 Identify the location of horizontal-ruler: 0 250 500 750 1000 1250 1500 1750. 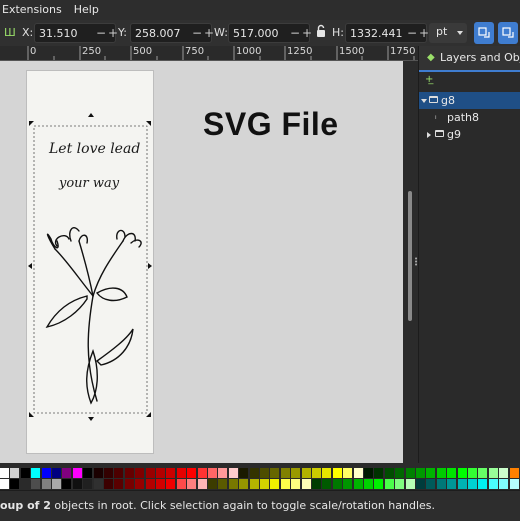
(209, 53).